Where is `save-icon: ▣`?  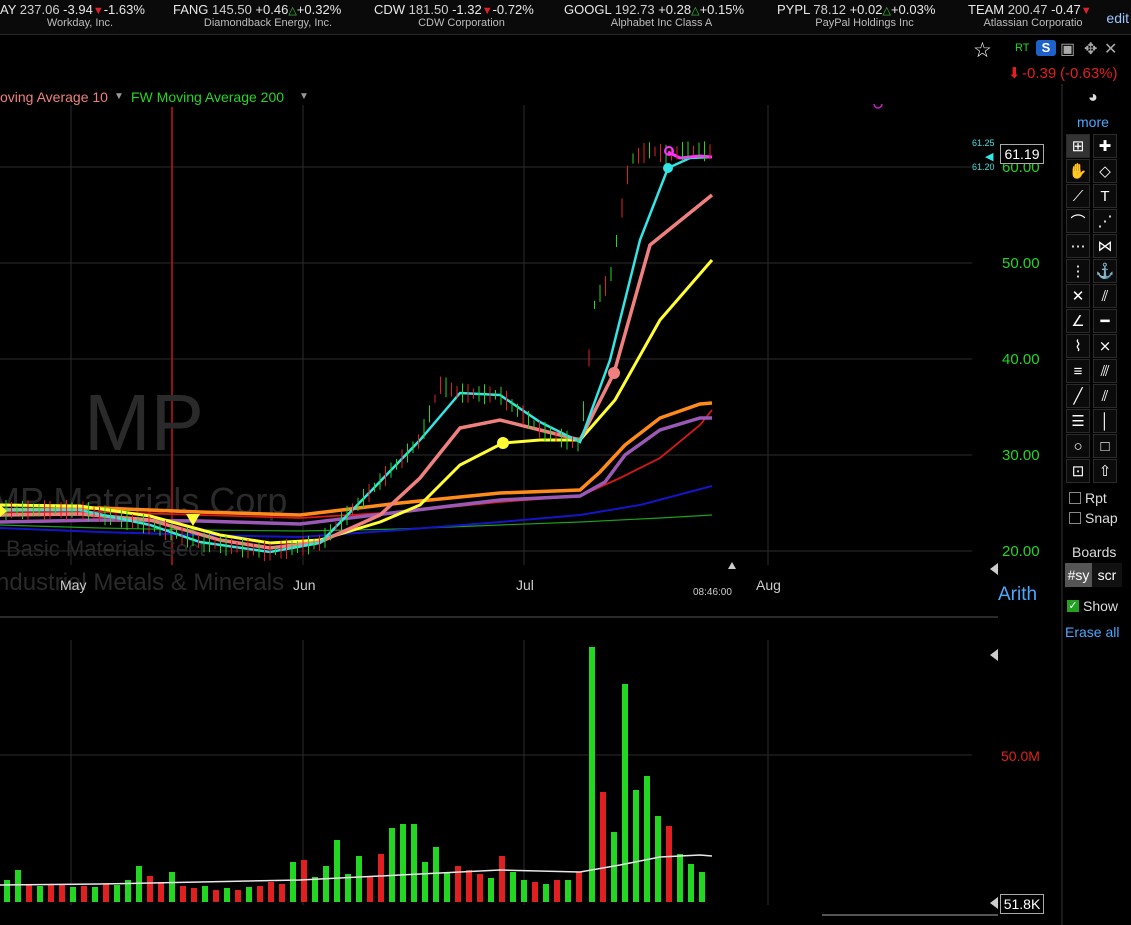 save-icon: ▣ is located at coordinates (1067, 49).